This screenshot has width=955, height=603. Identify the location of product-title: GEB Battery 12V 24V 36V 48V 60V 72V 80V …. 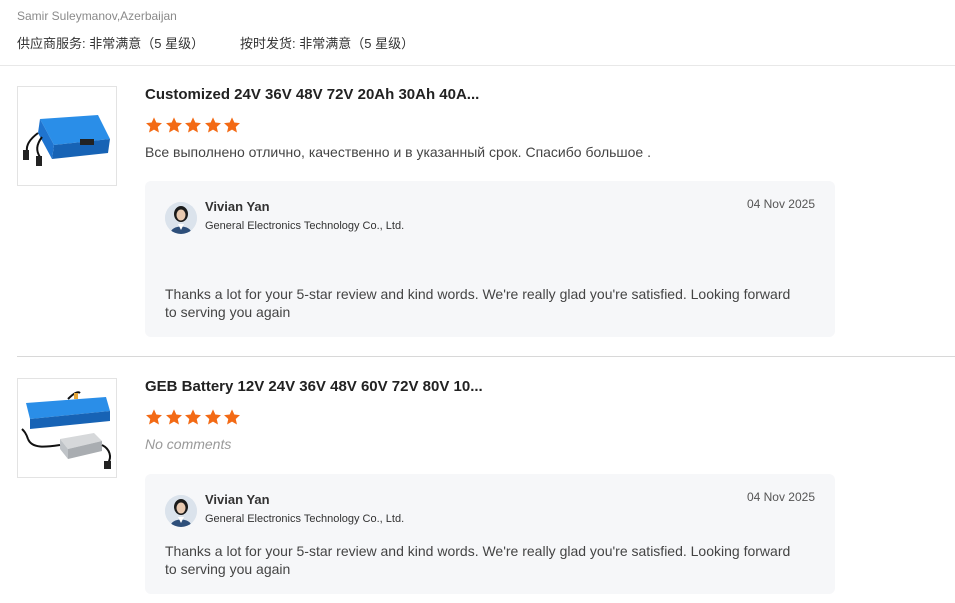
(314, 386).